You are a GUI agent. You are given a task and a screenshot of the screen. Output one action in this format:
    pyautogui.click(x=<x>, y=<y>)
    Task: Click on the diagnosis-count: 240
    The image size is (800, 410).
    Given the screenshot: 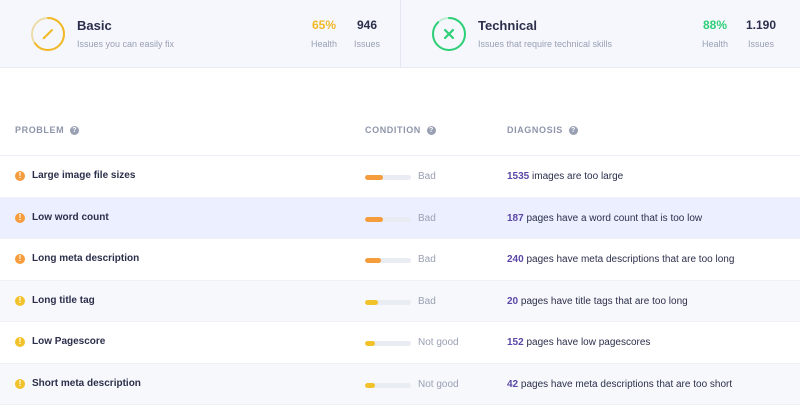 What is the action you would take?
    pyautogui.click(x=515, y=259)
    